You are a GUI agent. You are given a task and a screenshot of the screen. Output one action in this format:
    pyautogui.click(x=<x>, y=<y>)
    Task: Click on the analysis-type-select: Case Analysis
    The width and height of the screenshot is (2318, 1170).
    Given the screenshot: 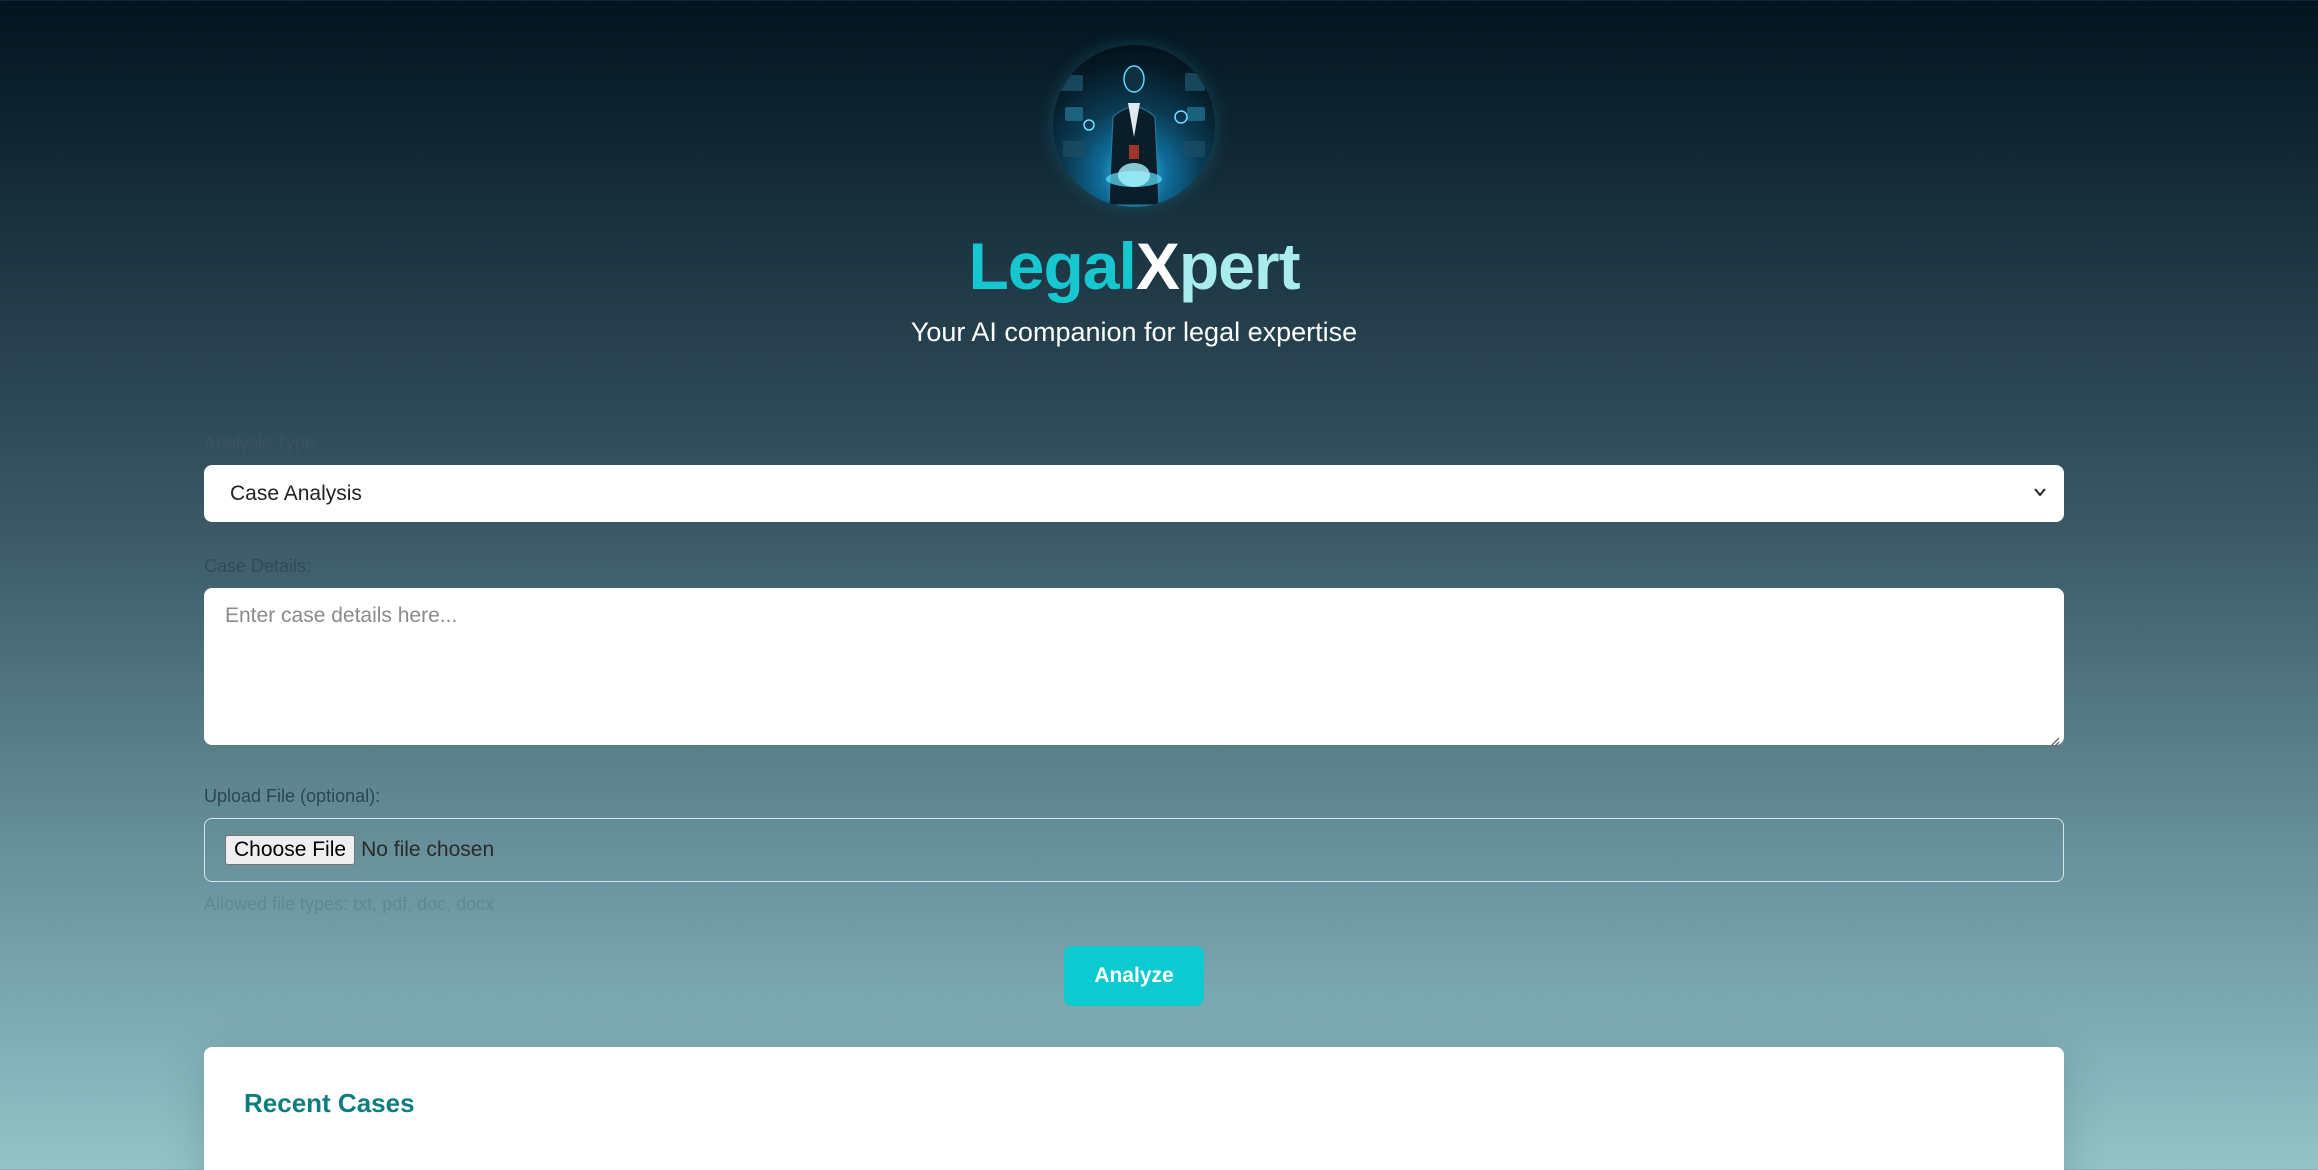 What is the action you would take?
    pyautogui.click(x=1134, y=493)
    